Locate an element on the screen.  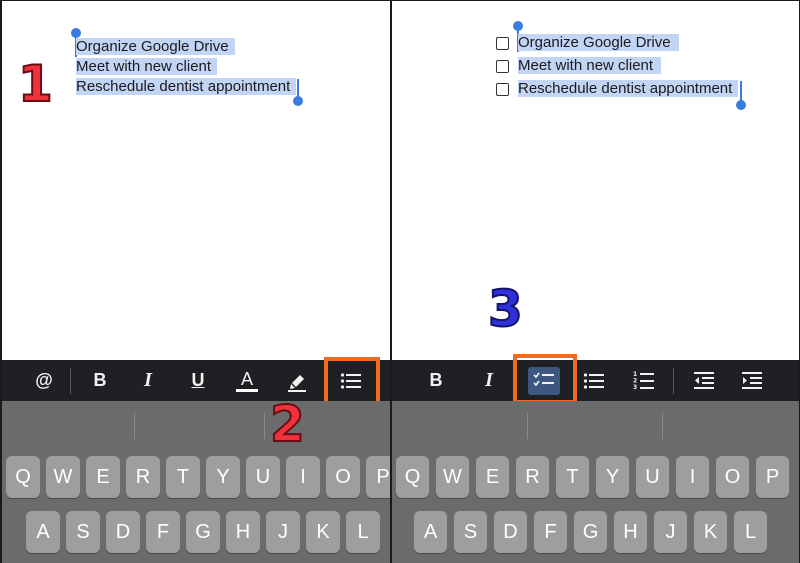
checklist-line-2: Meet with new client is located at coordinates (590, 66).